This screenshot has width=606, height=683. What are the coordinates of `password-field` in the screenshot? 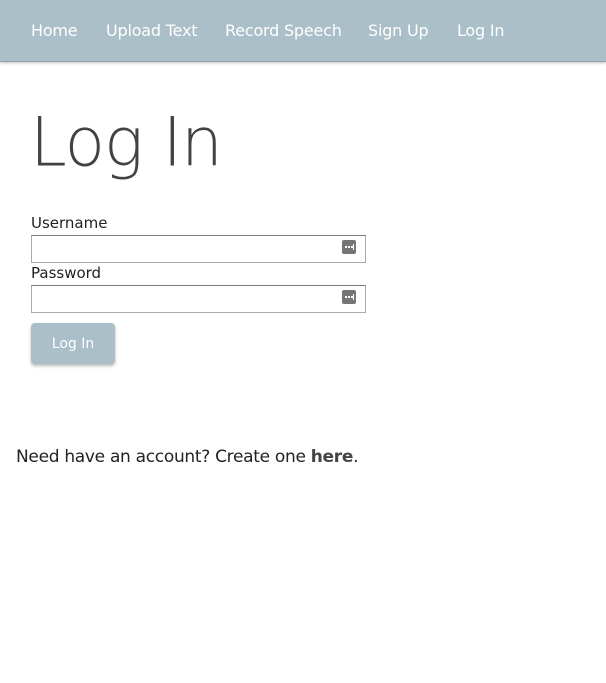 It's located at (198, 299).